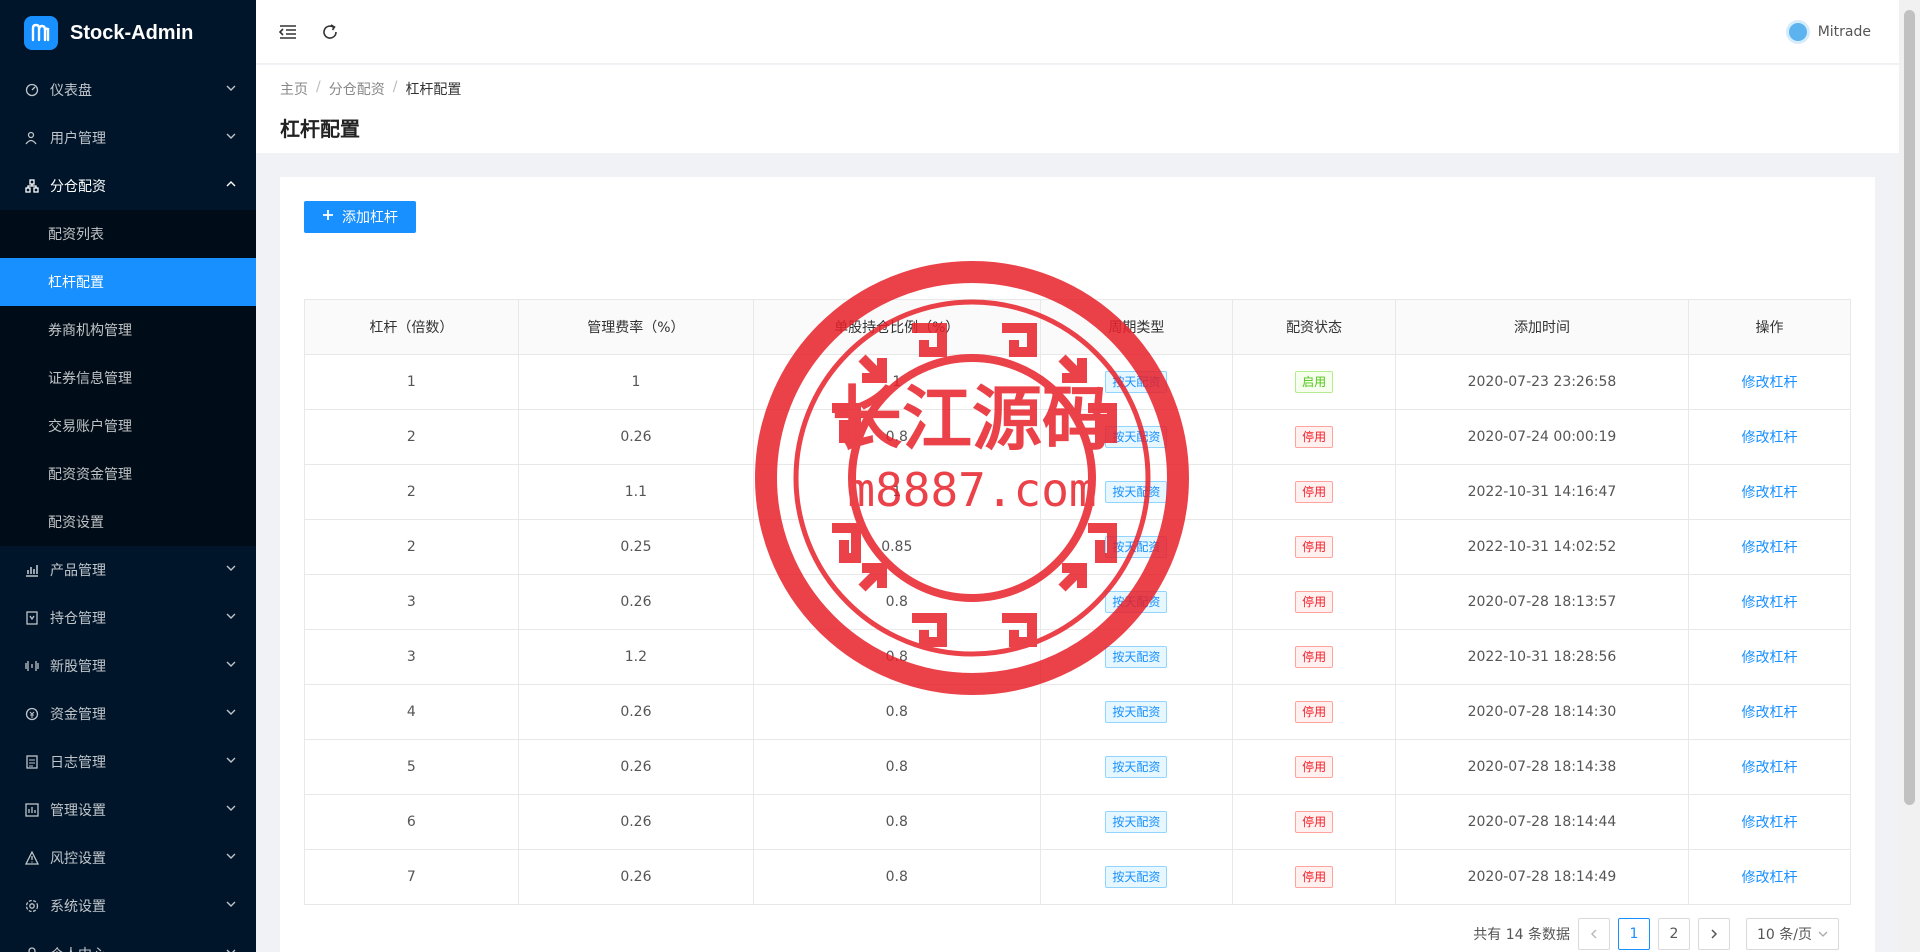  I want to click on username: Mitrade, so click(1844, 31).